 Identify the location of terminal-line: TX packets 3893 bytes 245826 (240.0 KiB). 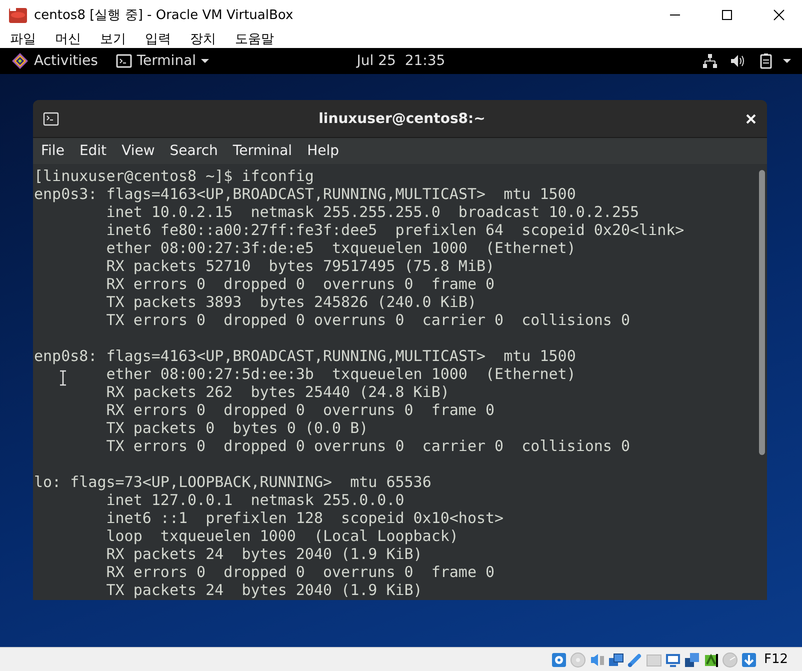
(291, 302).